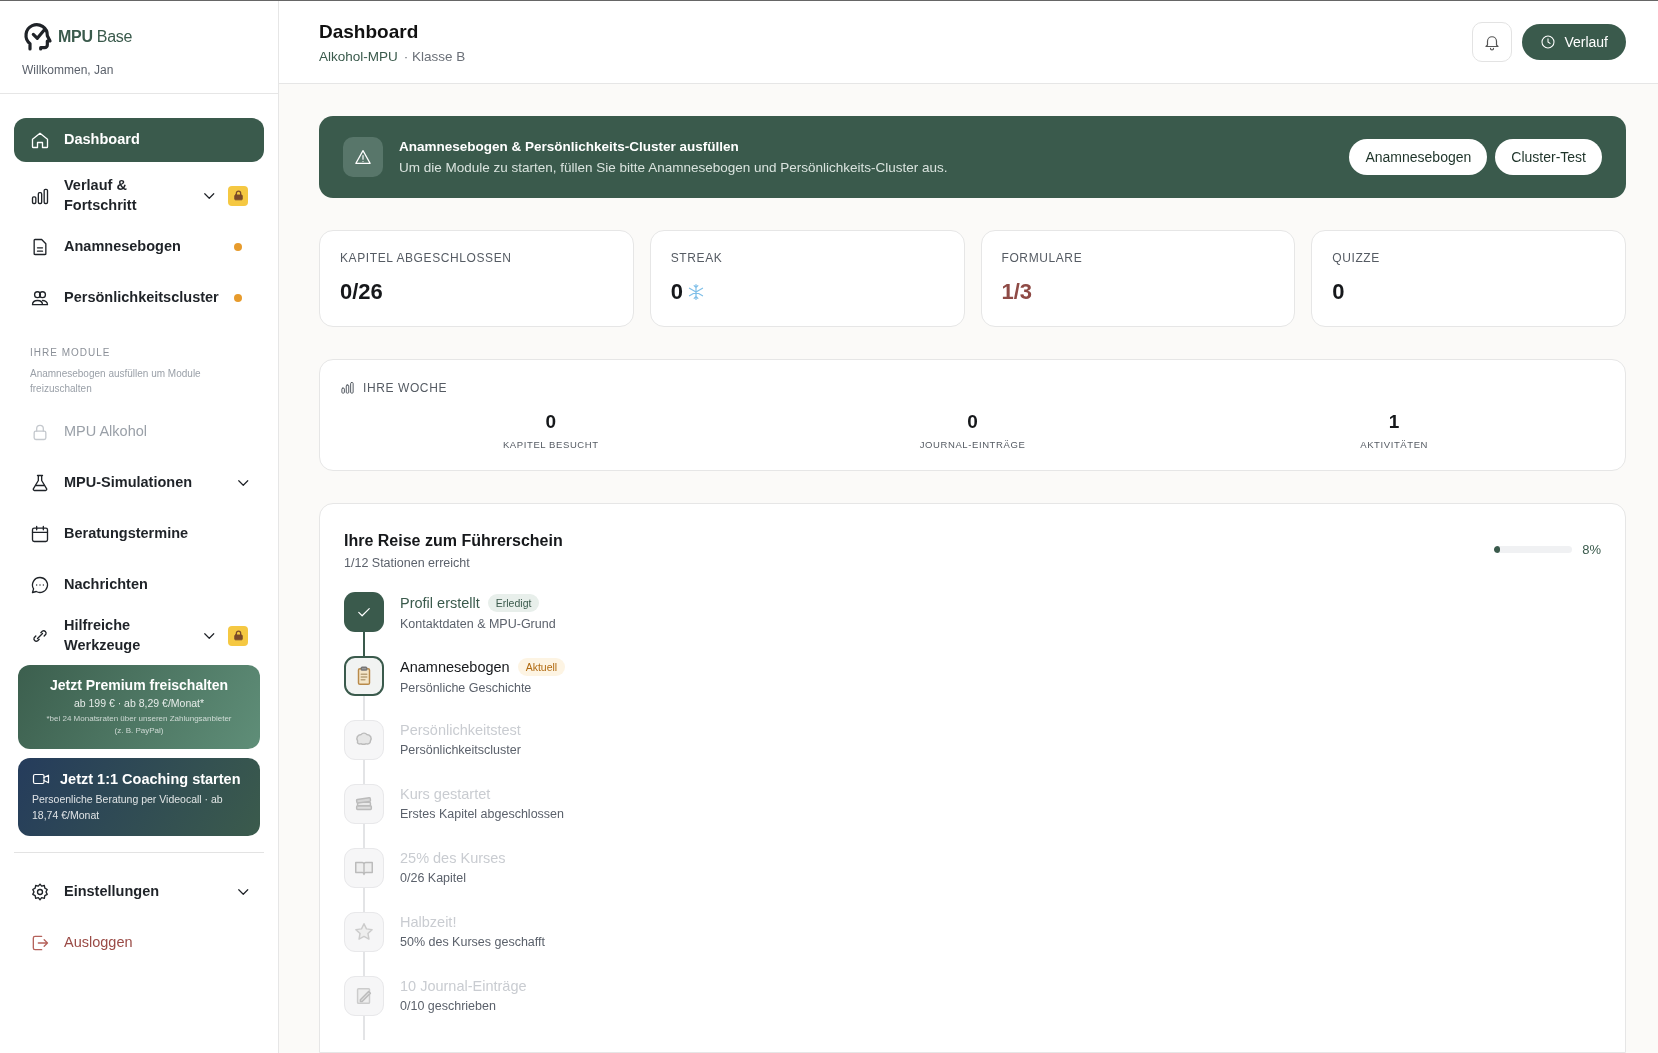 This screenshot has height=1053, width=1658. What do you see at coordinates (139, 943) in the screenshot?
I see `logout-link: Ausloggen` at bounding box center [139, 943].